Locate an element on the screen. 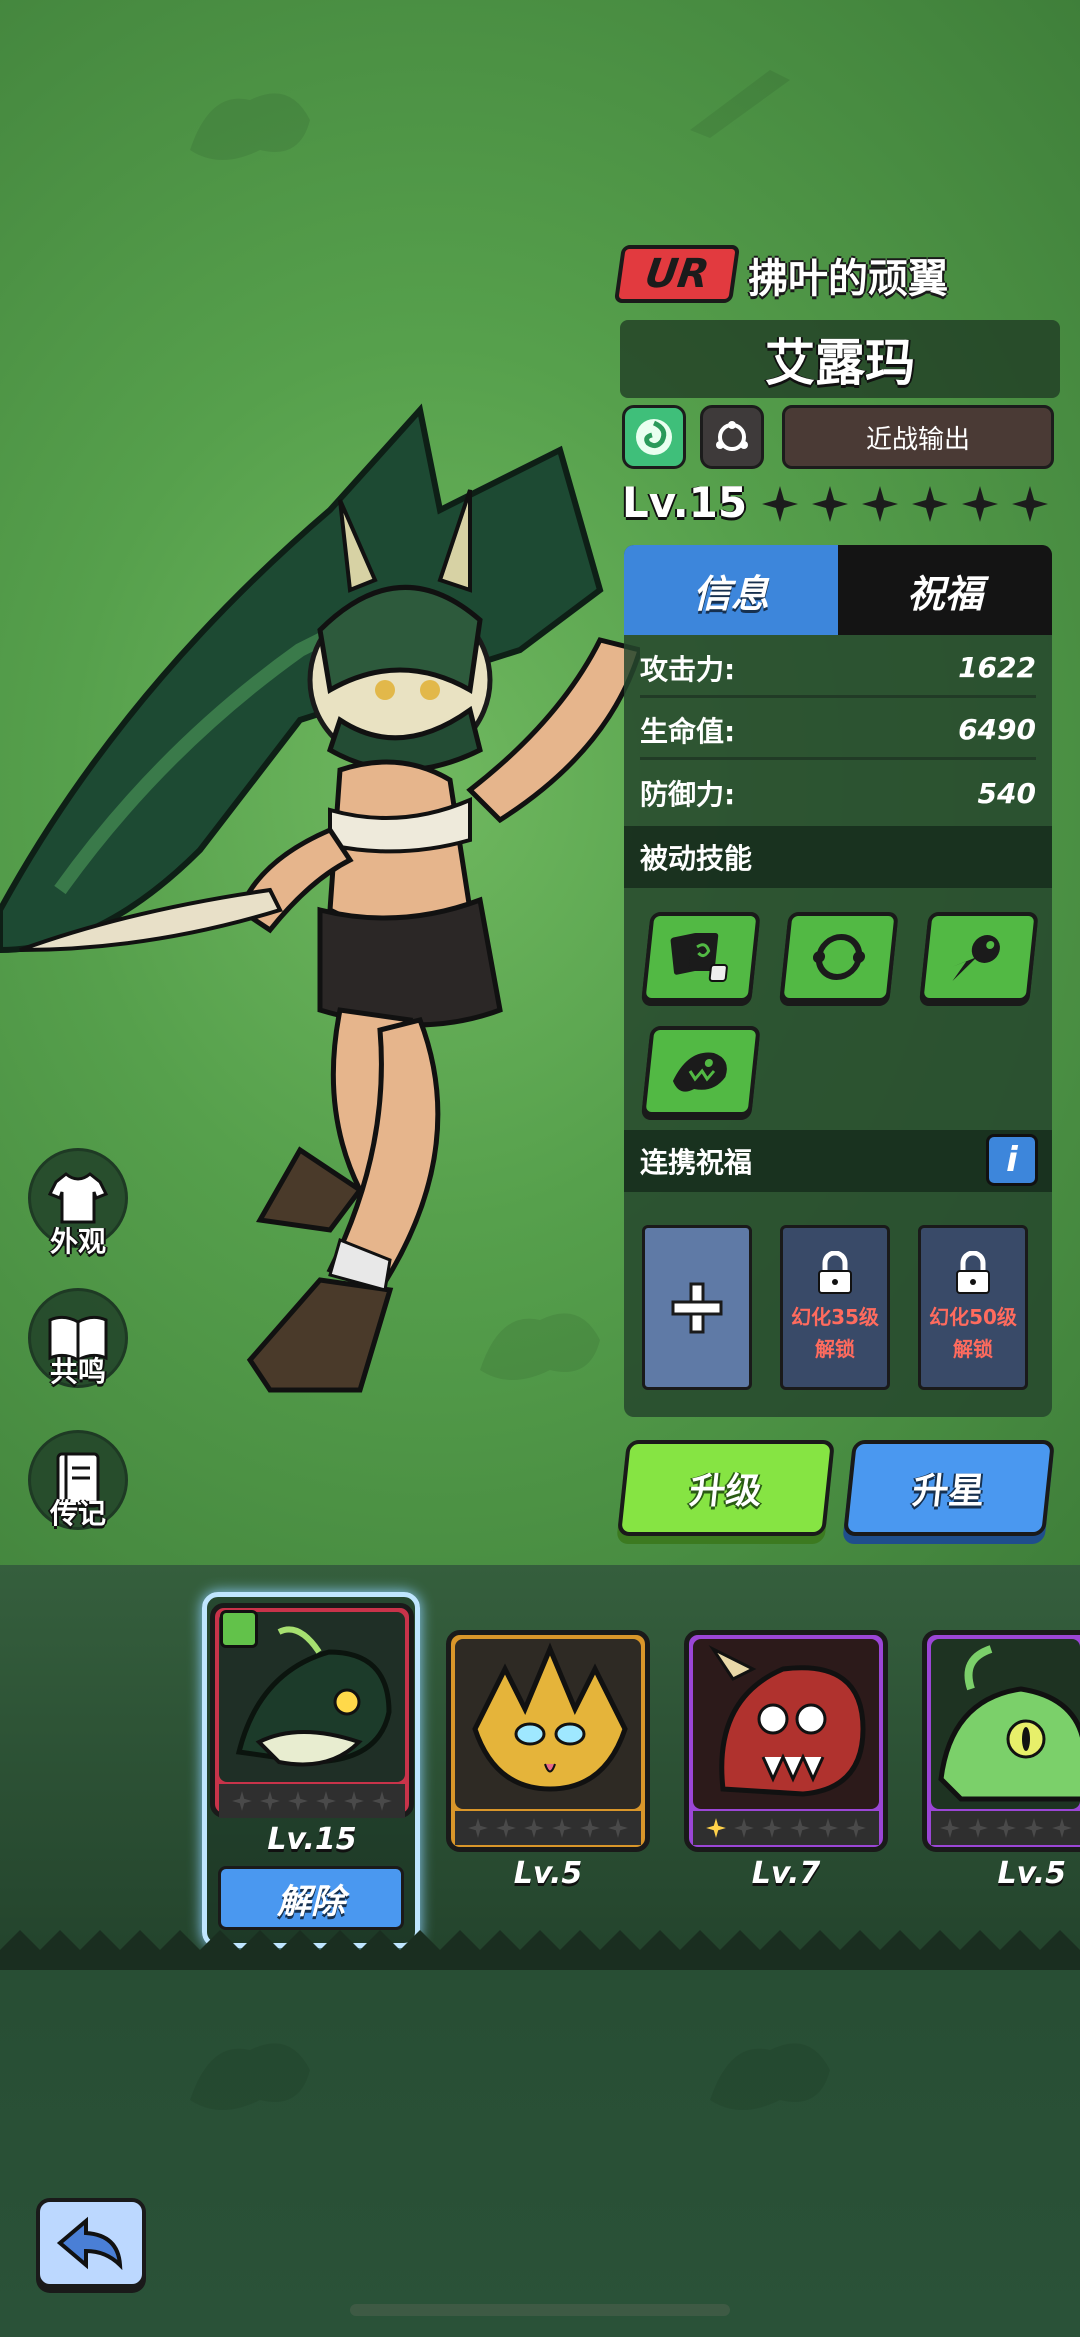 Image resolution: width=1080 pixels, height=2337 pixels. dagger-silhouette-icon is located at coordinates (740, 104).